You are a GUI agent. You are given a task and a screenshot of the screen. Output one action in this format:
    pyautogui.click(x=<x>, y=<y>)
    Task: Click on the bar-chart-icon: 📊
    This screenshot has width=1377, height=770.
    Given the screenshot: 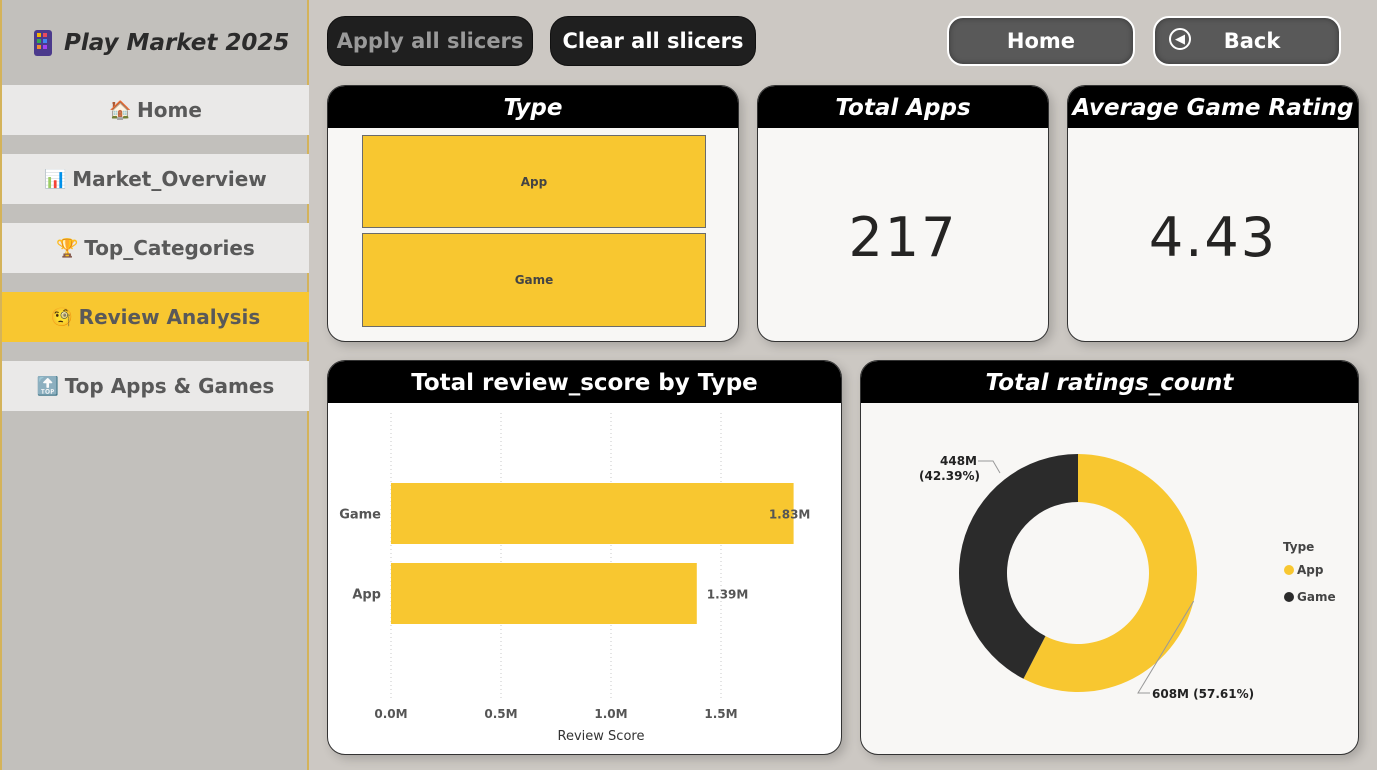 What is the action you would take?
    pyautogui.click(x=55, y=179)
    